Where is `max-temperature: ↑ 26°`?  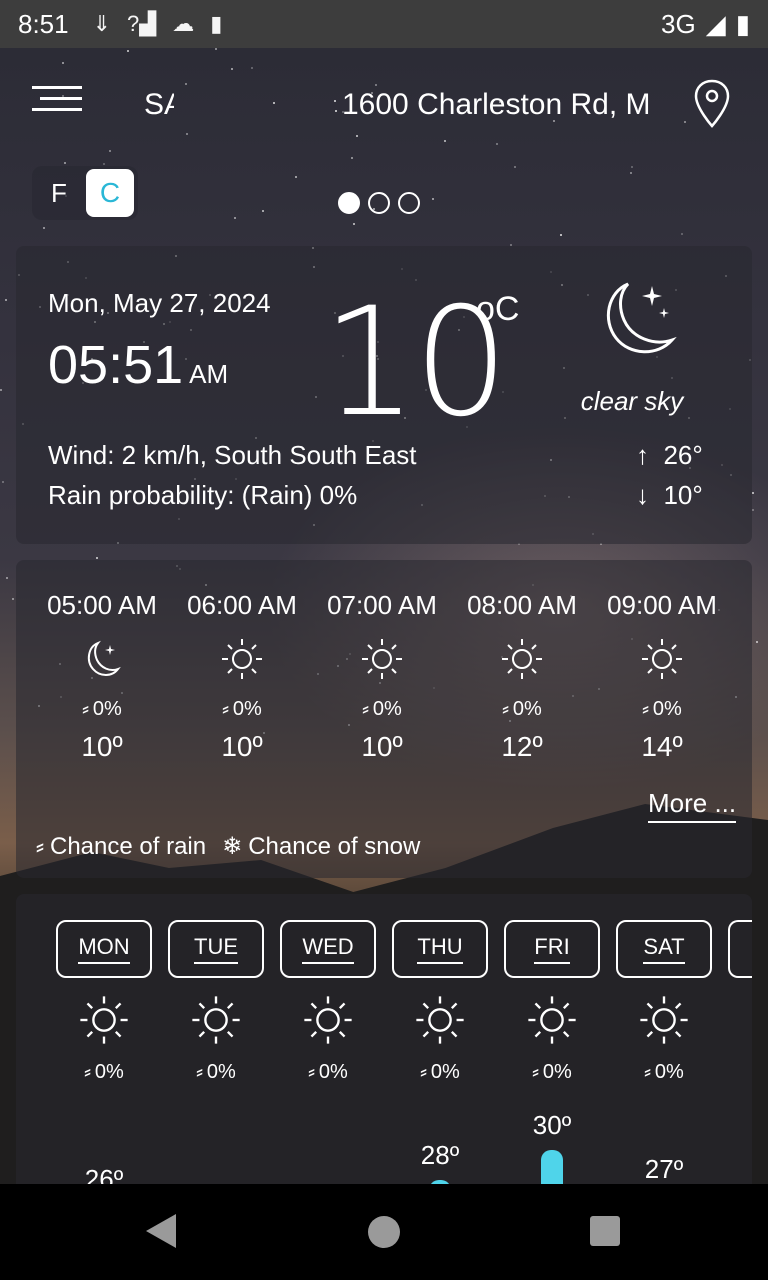
max-temperature: ↑ 26° is located at coordinates (669, 455).